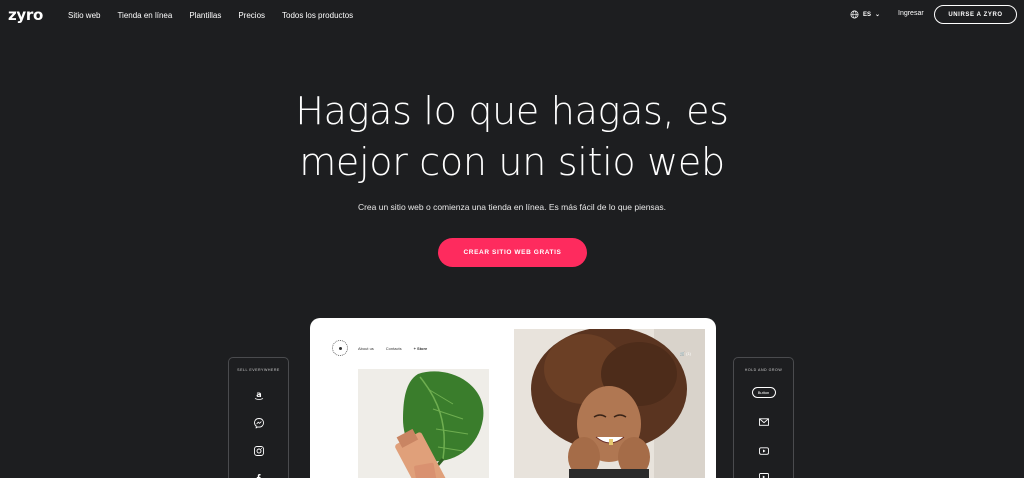  I want to click on hold-and-grow-panel: HOLD AND GROW Button, so click(763, 417).